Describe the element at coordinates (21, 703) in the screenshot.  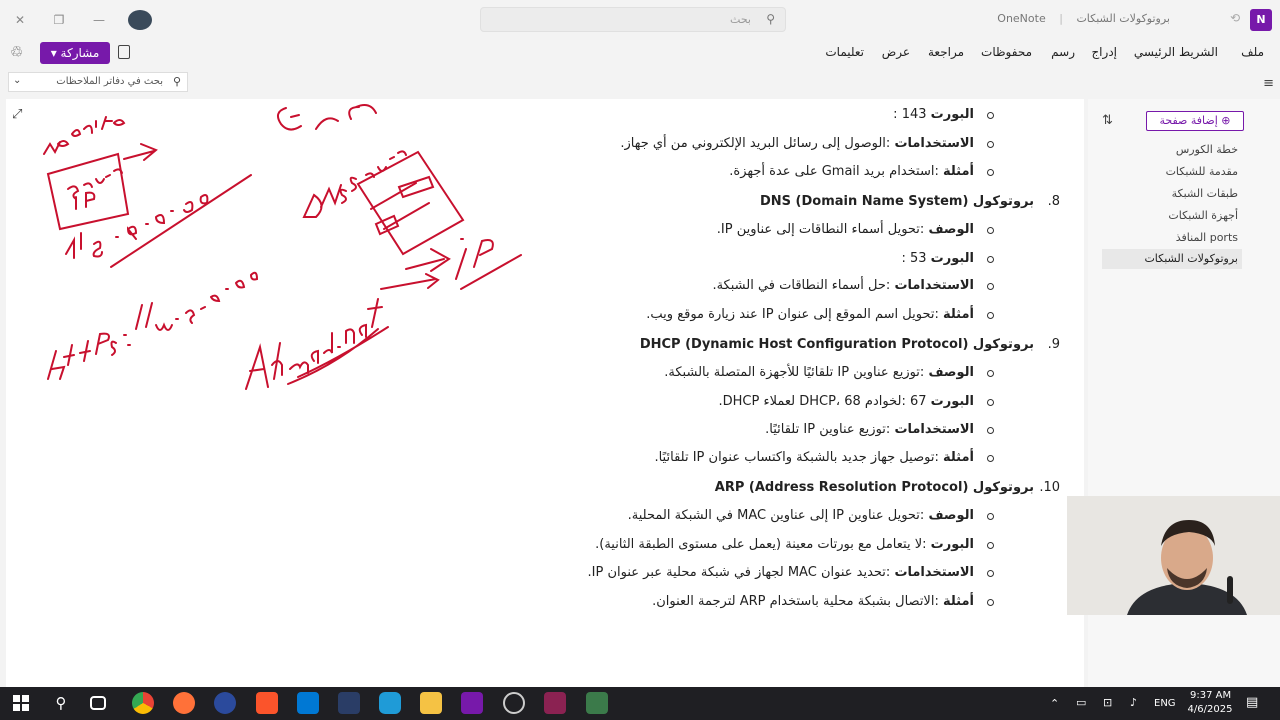
I see `windows-start-icon` at that location.